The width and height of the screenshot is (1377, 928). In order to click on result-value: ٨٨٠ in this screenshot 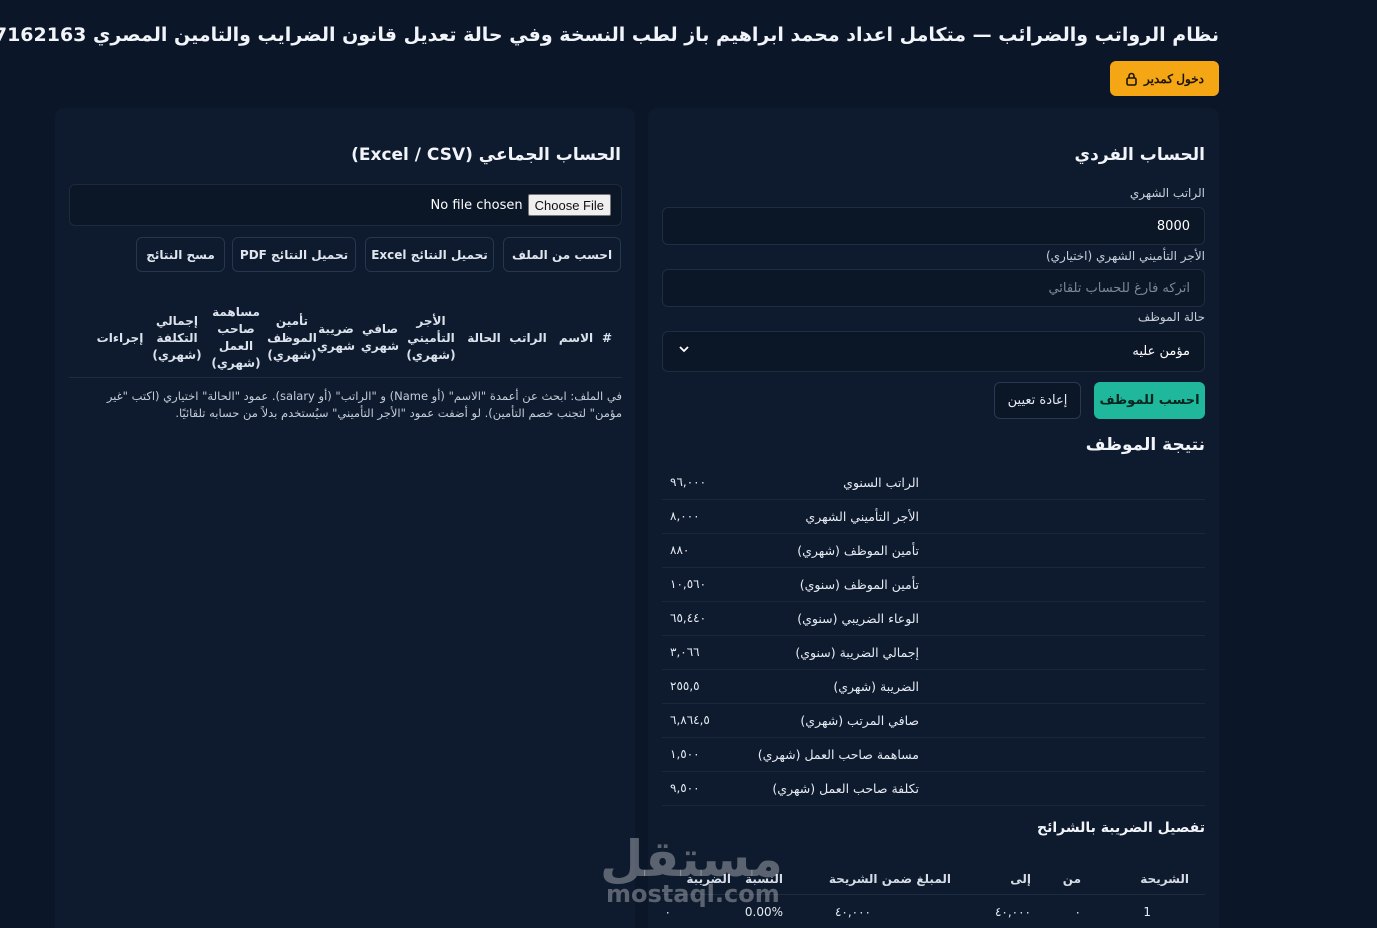, I will do `click(680, 550)`.